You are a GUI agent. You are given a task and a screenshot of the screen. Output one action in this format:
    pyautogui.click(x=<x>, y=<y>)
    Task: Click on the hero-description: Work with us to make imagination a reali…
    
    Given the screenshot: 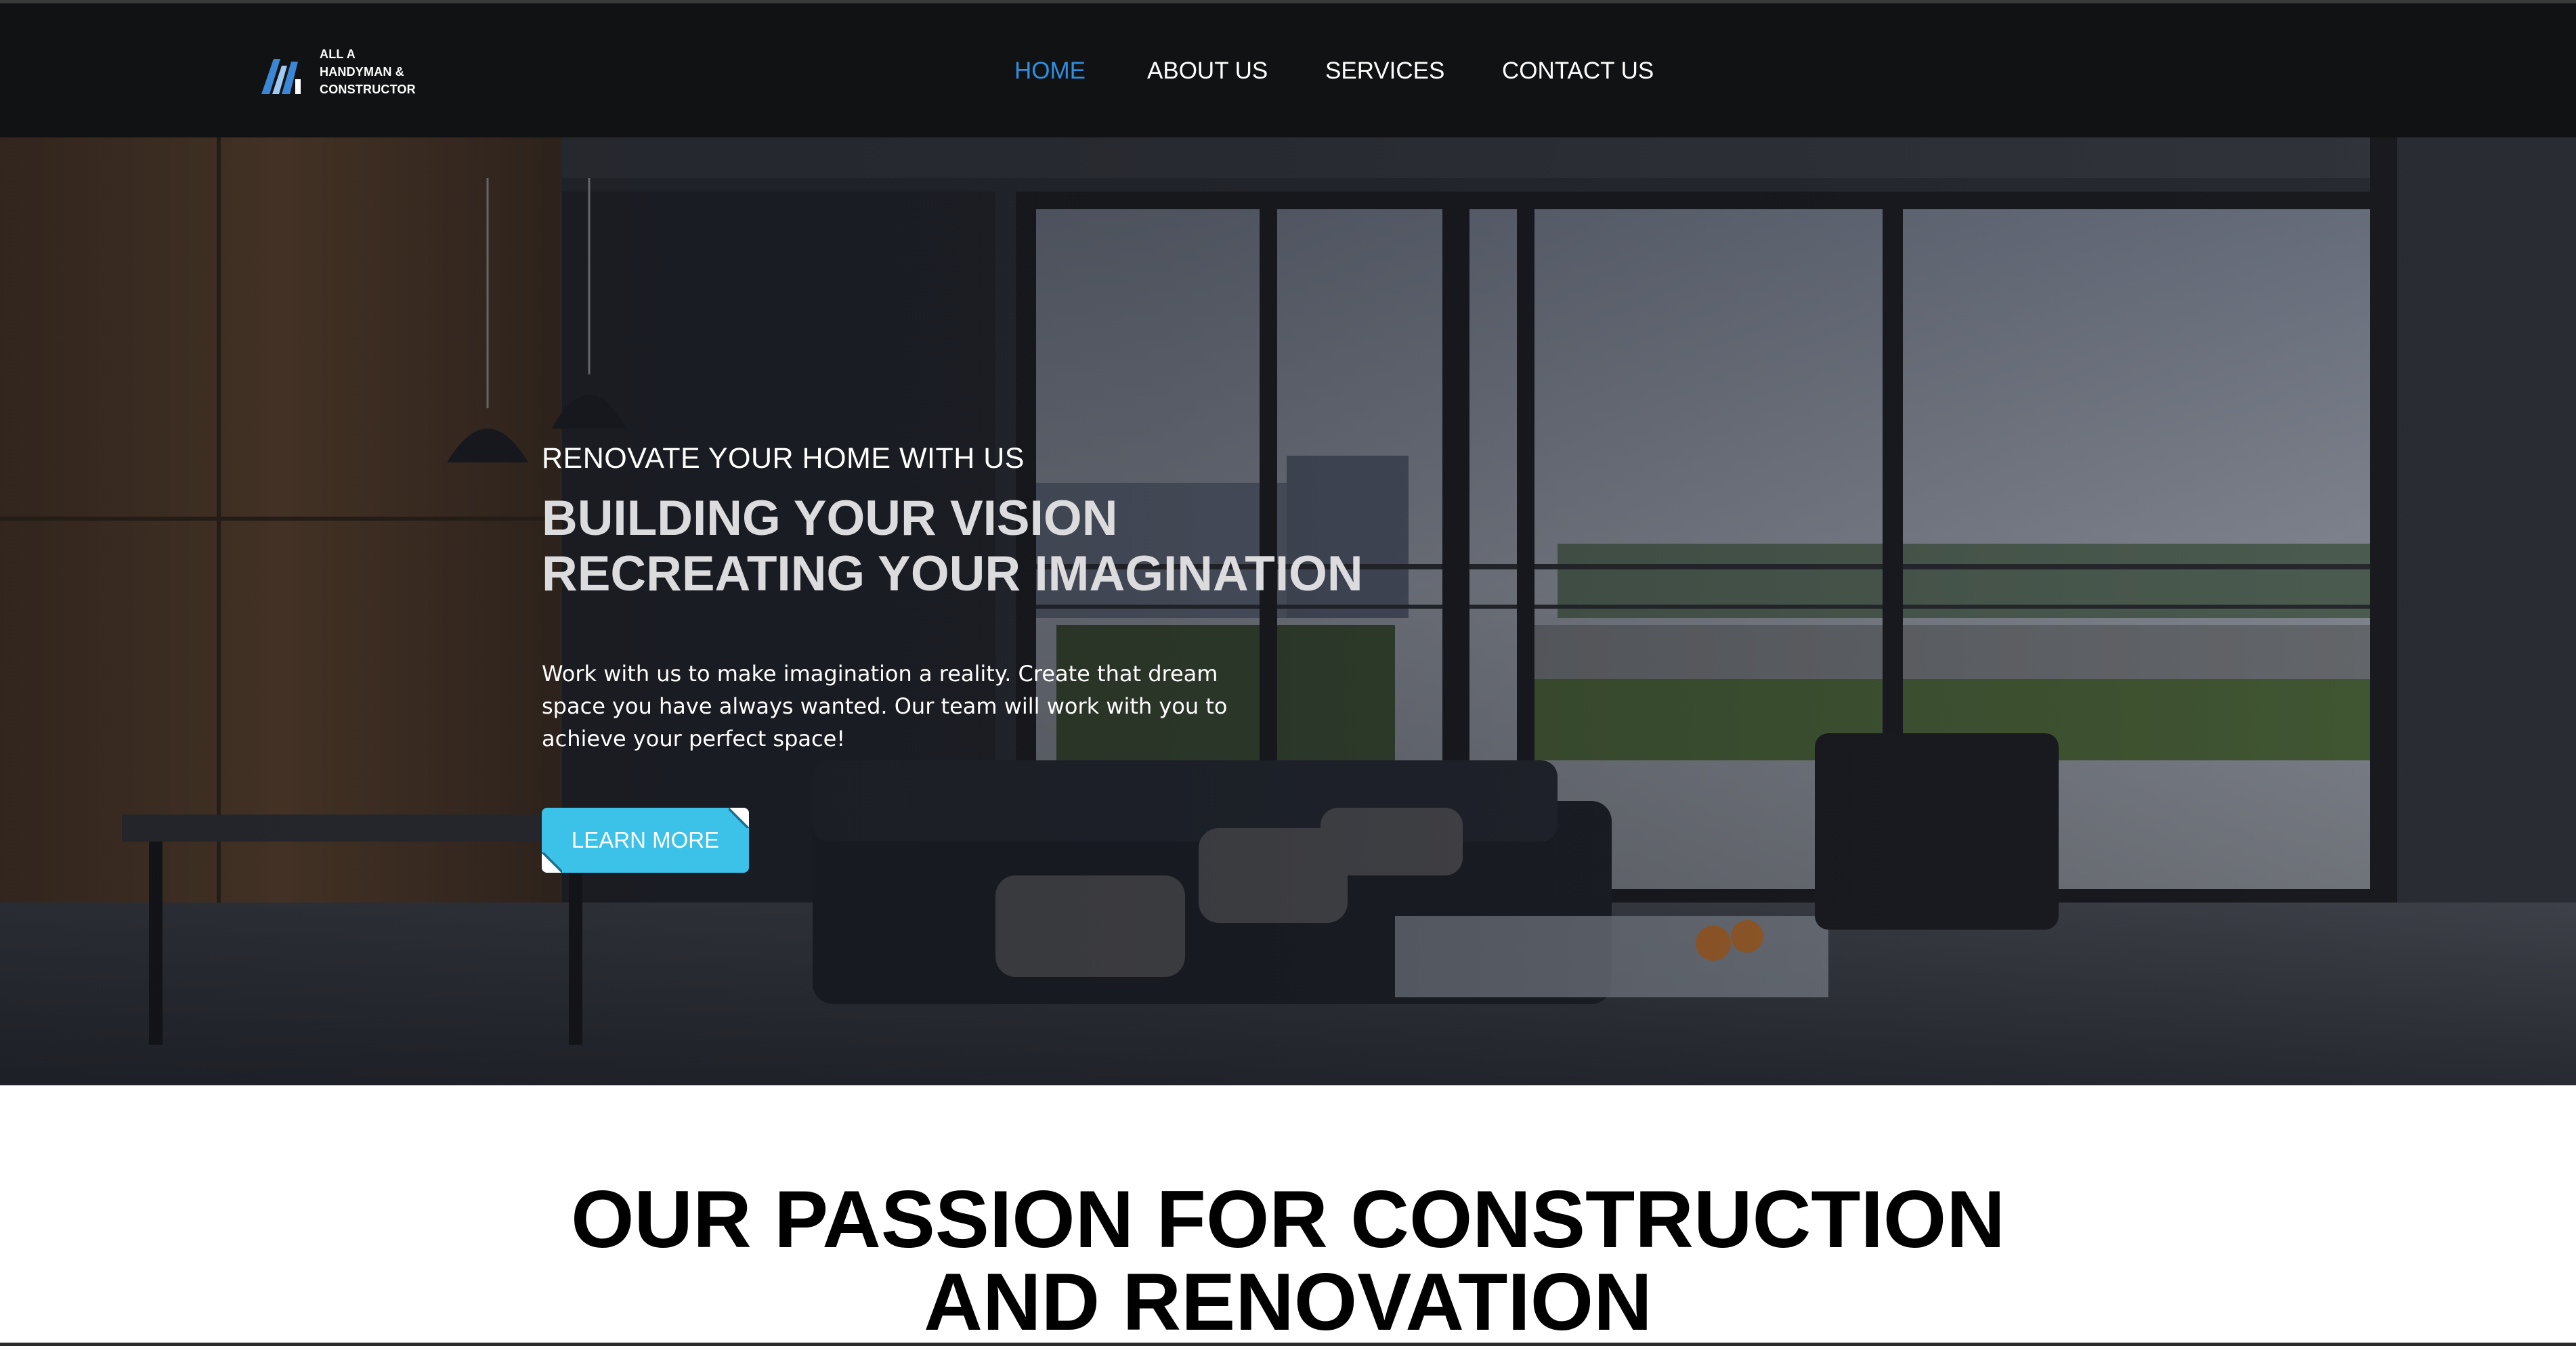 What is the action you would take?
    pyautogui.click(x=885, y=706)
    